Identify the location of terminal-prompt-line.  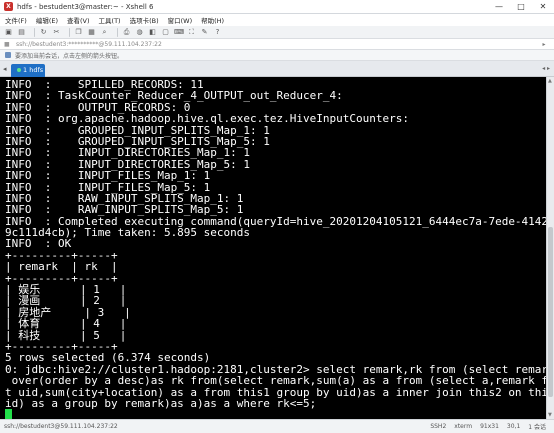
(275, 414).